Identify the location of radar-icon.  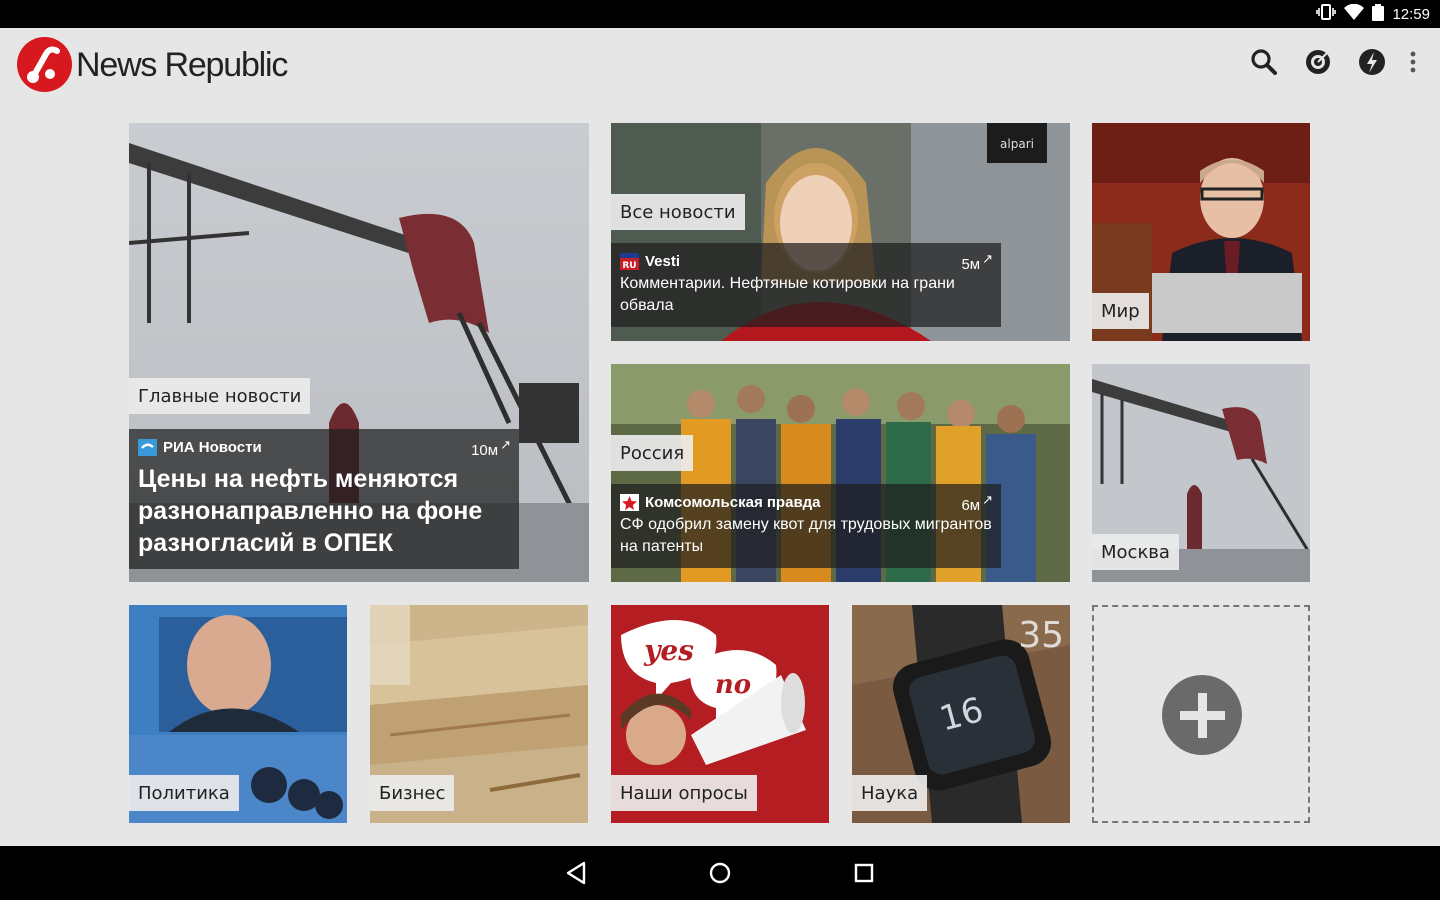
(1318, 62).